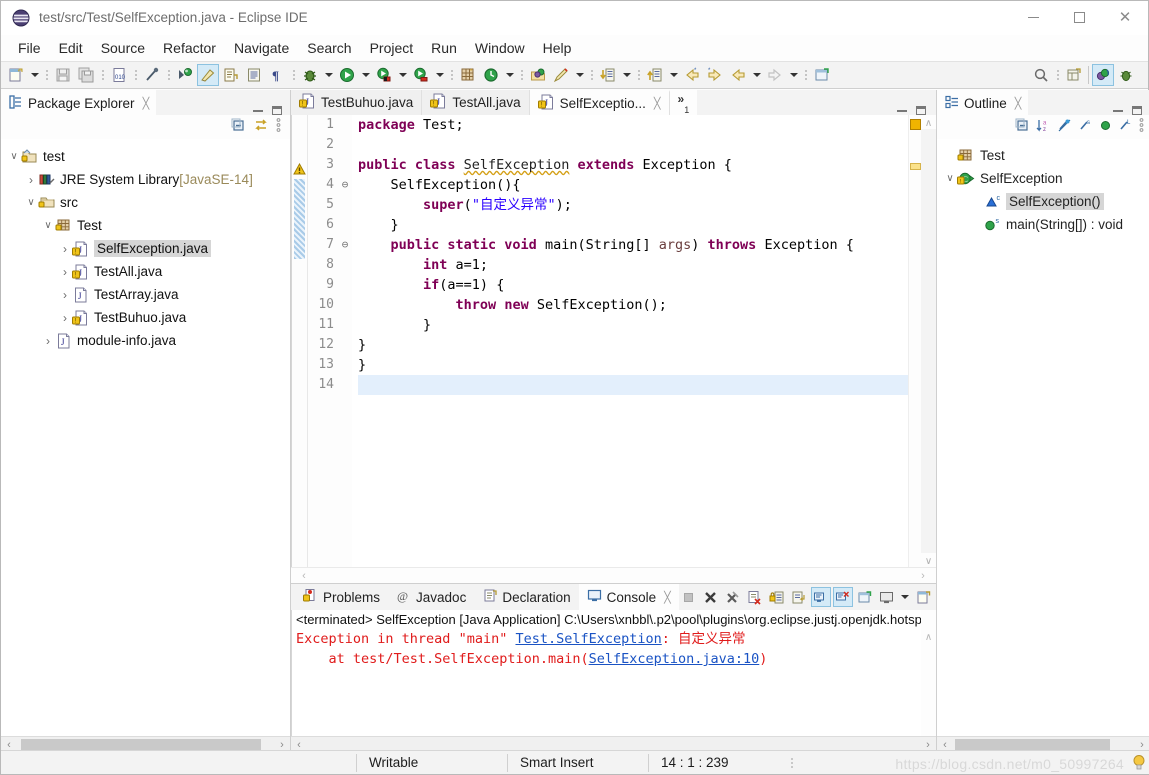 This screenshot has width=1149, height=775. I want to click on code-line: throw new SelfException();, so click(633, 305).